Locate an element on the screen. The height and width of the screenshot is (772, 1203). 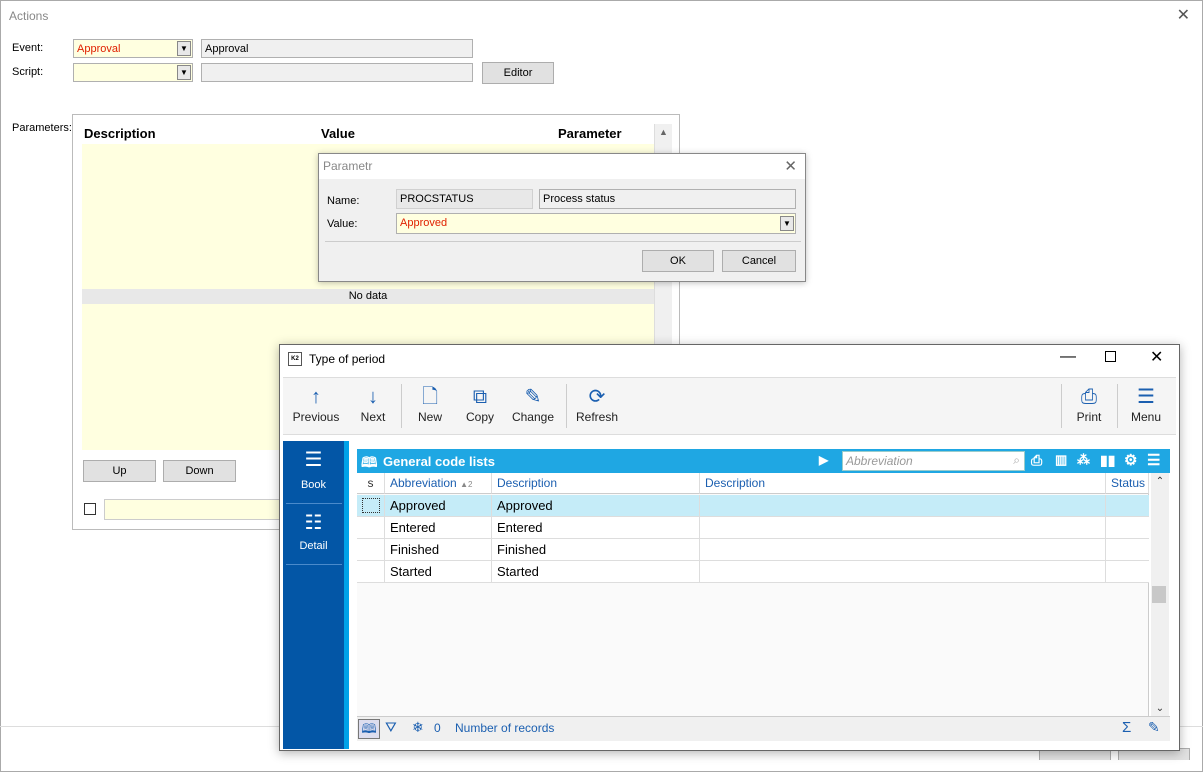
change-button: ✎ Change is located at coordinates (533, 404).